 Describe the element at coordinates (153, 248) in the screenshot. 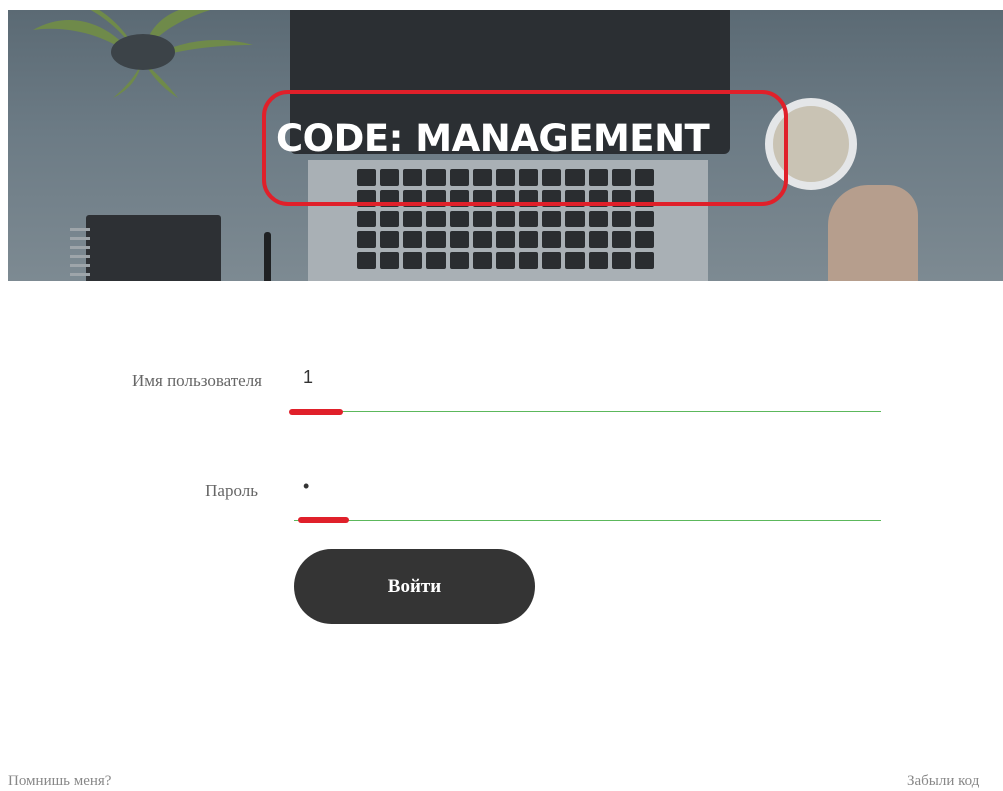

I see `notebook` at that location.